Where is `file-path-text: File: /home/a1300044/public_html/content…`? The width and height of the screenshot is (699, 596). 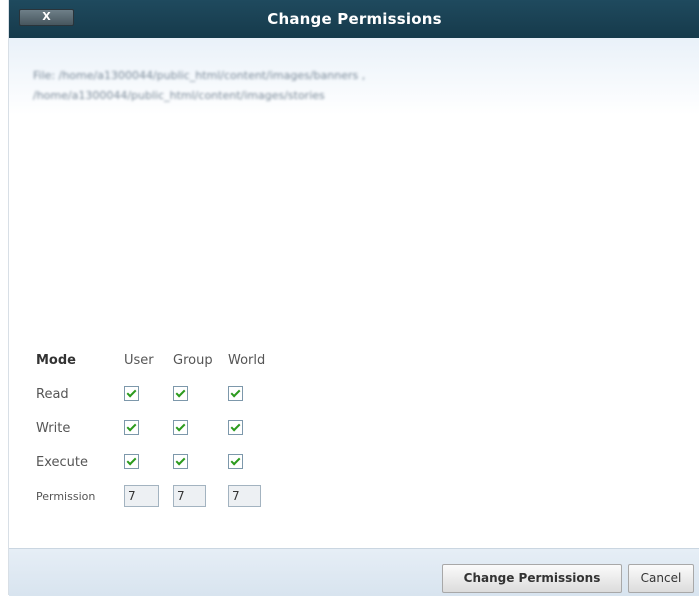 file-path-text: File: /home/a1300044/public_html/content… is located at coordinates (243, 86).